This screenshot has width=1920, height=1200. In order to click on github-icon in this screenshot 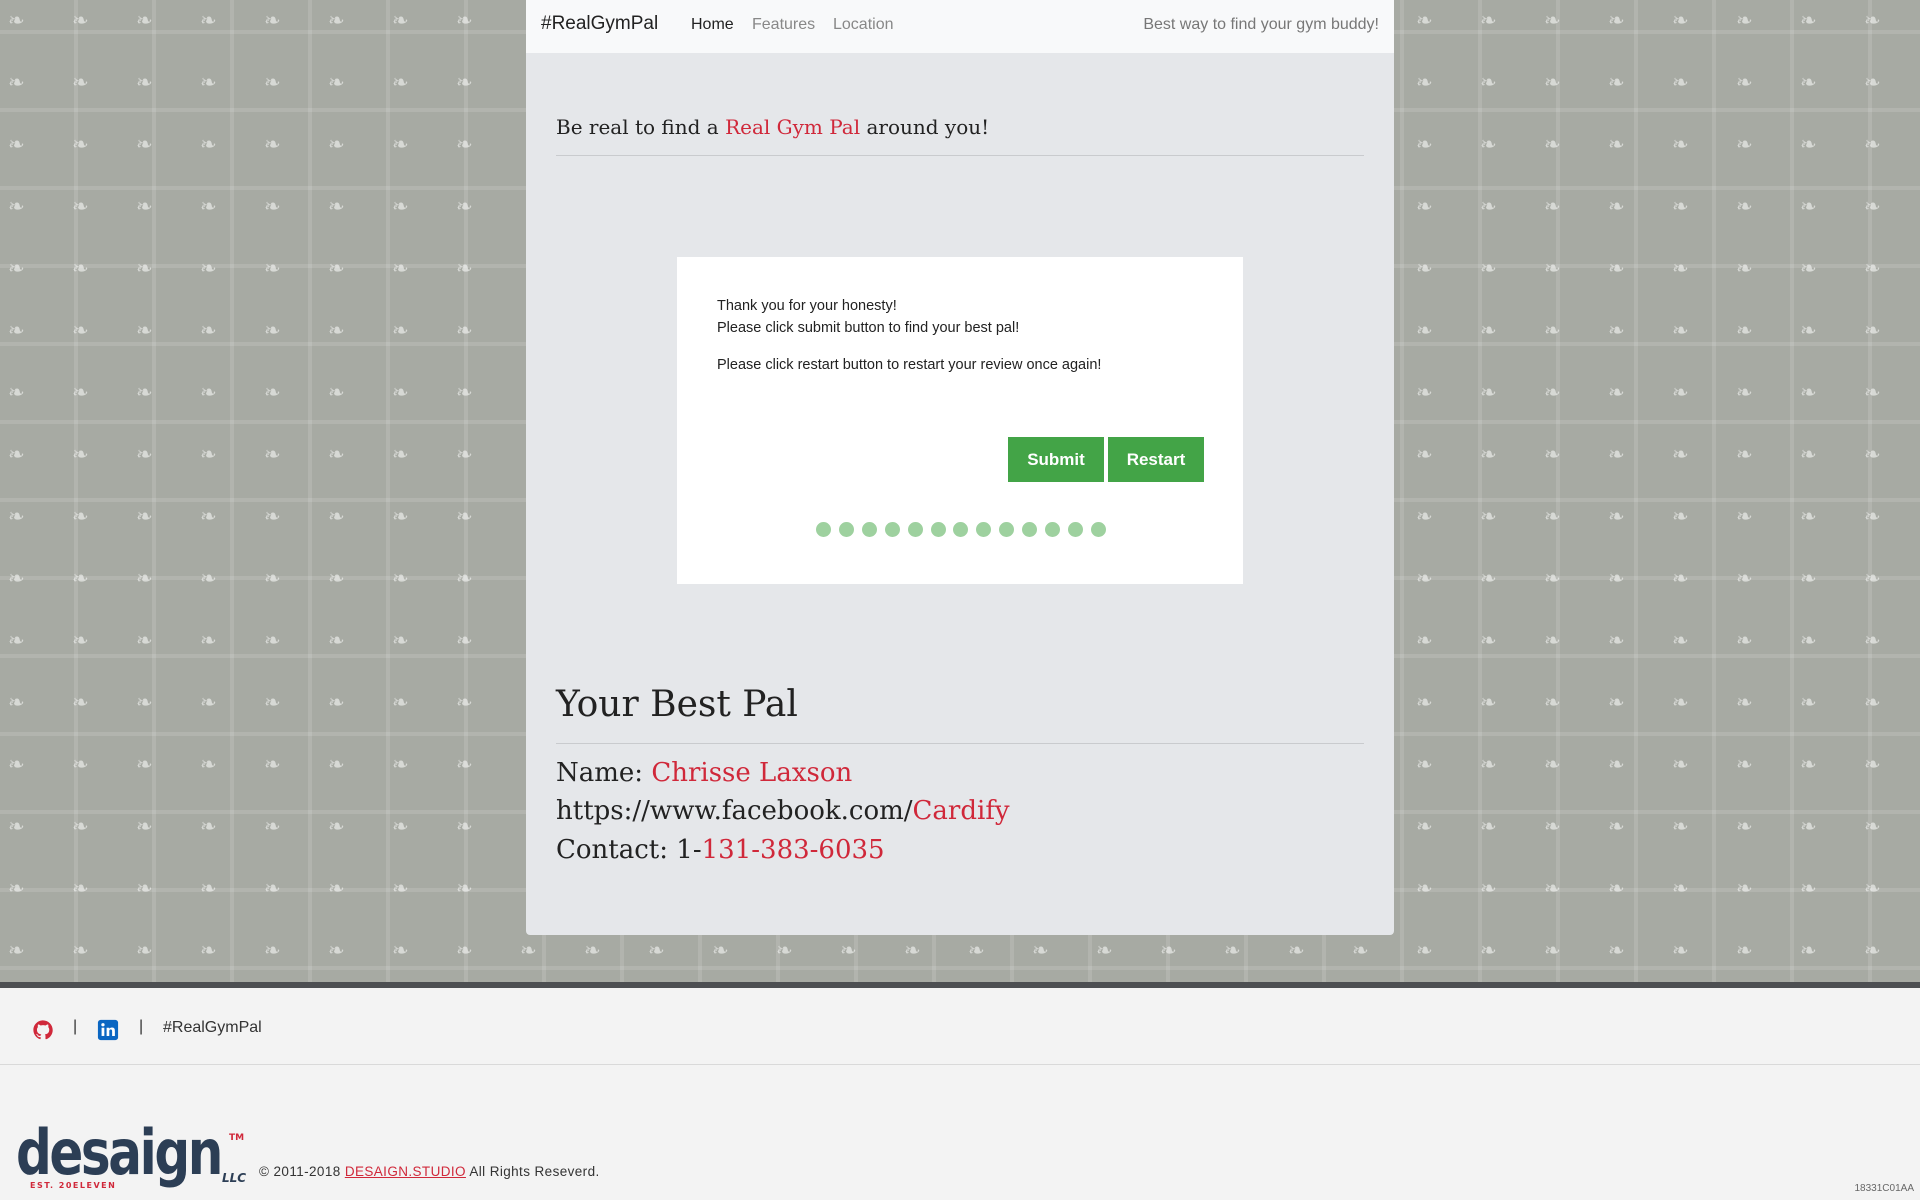, I will do `click(43, 1030)`.